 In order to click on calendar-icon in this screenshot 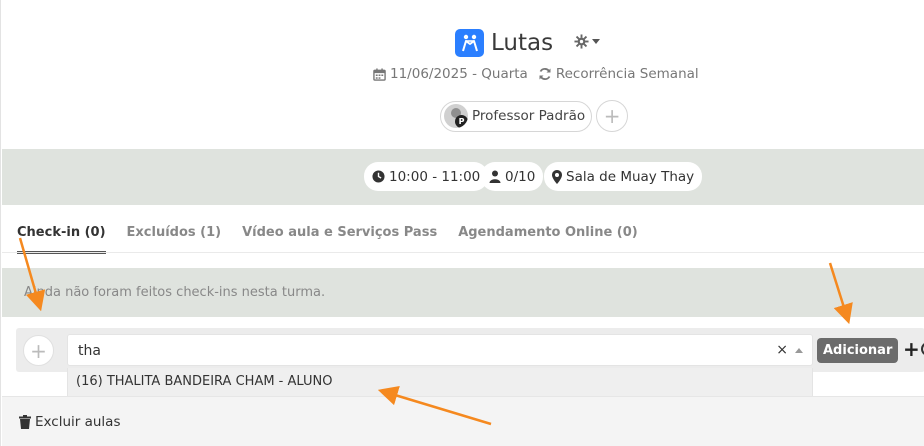, I will do `click(379, 74)`.